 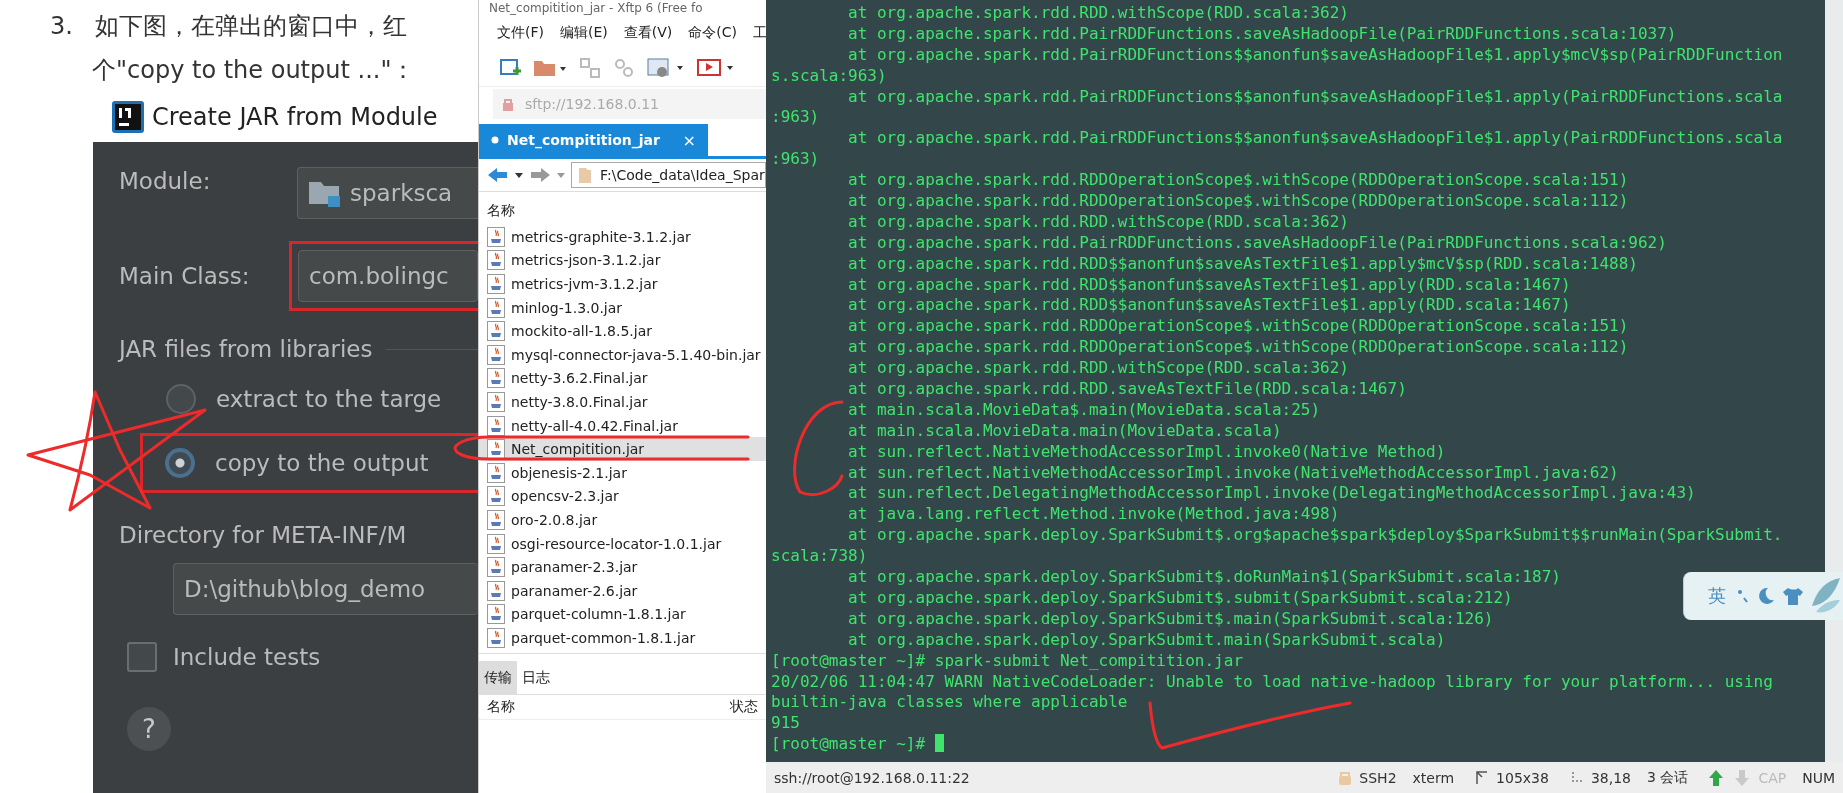 What do you see at coordinates (668, 175) in the screenshot?
I see `path-field: F:\Code_data\Idea_Spar` at bounding box center [668, 175].